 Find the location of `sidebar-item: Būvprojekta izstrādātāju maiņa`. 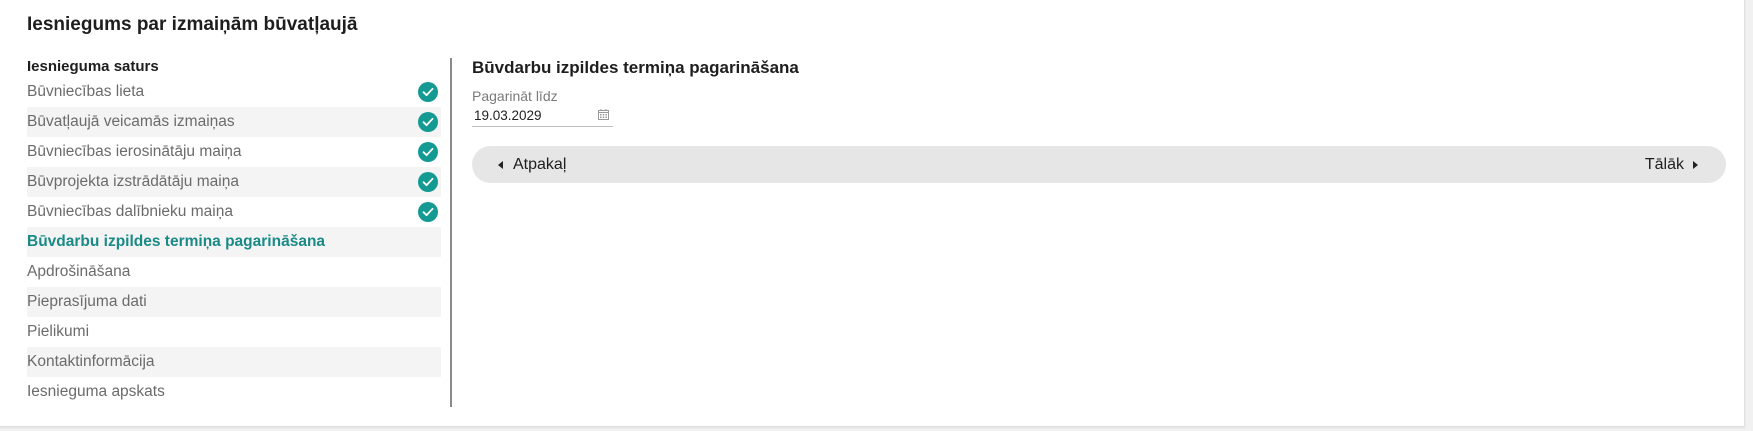

sidebar-item: Būvprojekta izstrādātāju maiņa is located at coordinates (234, 182).